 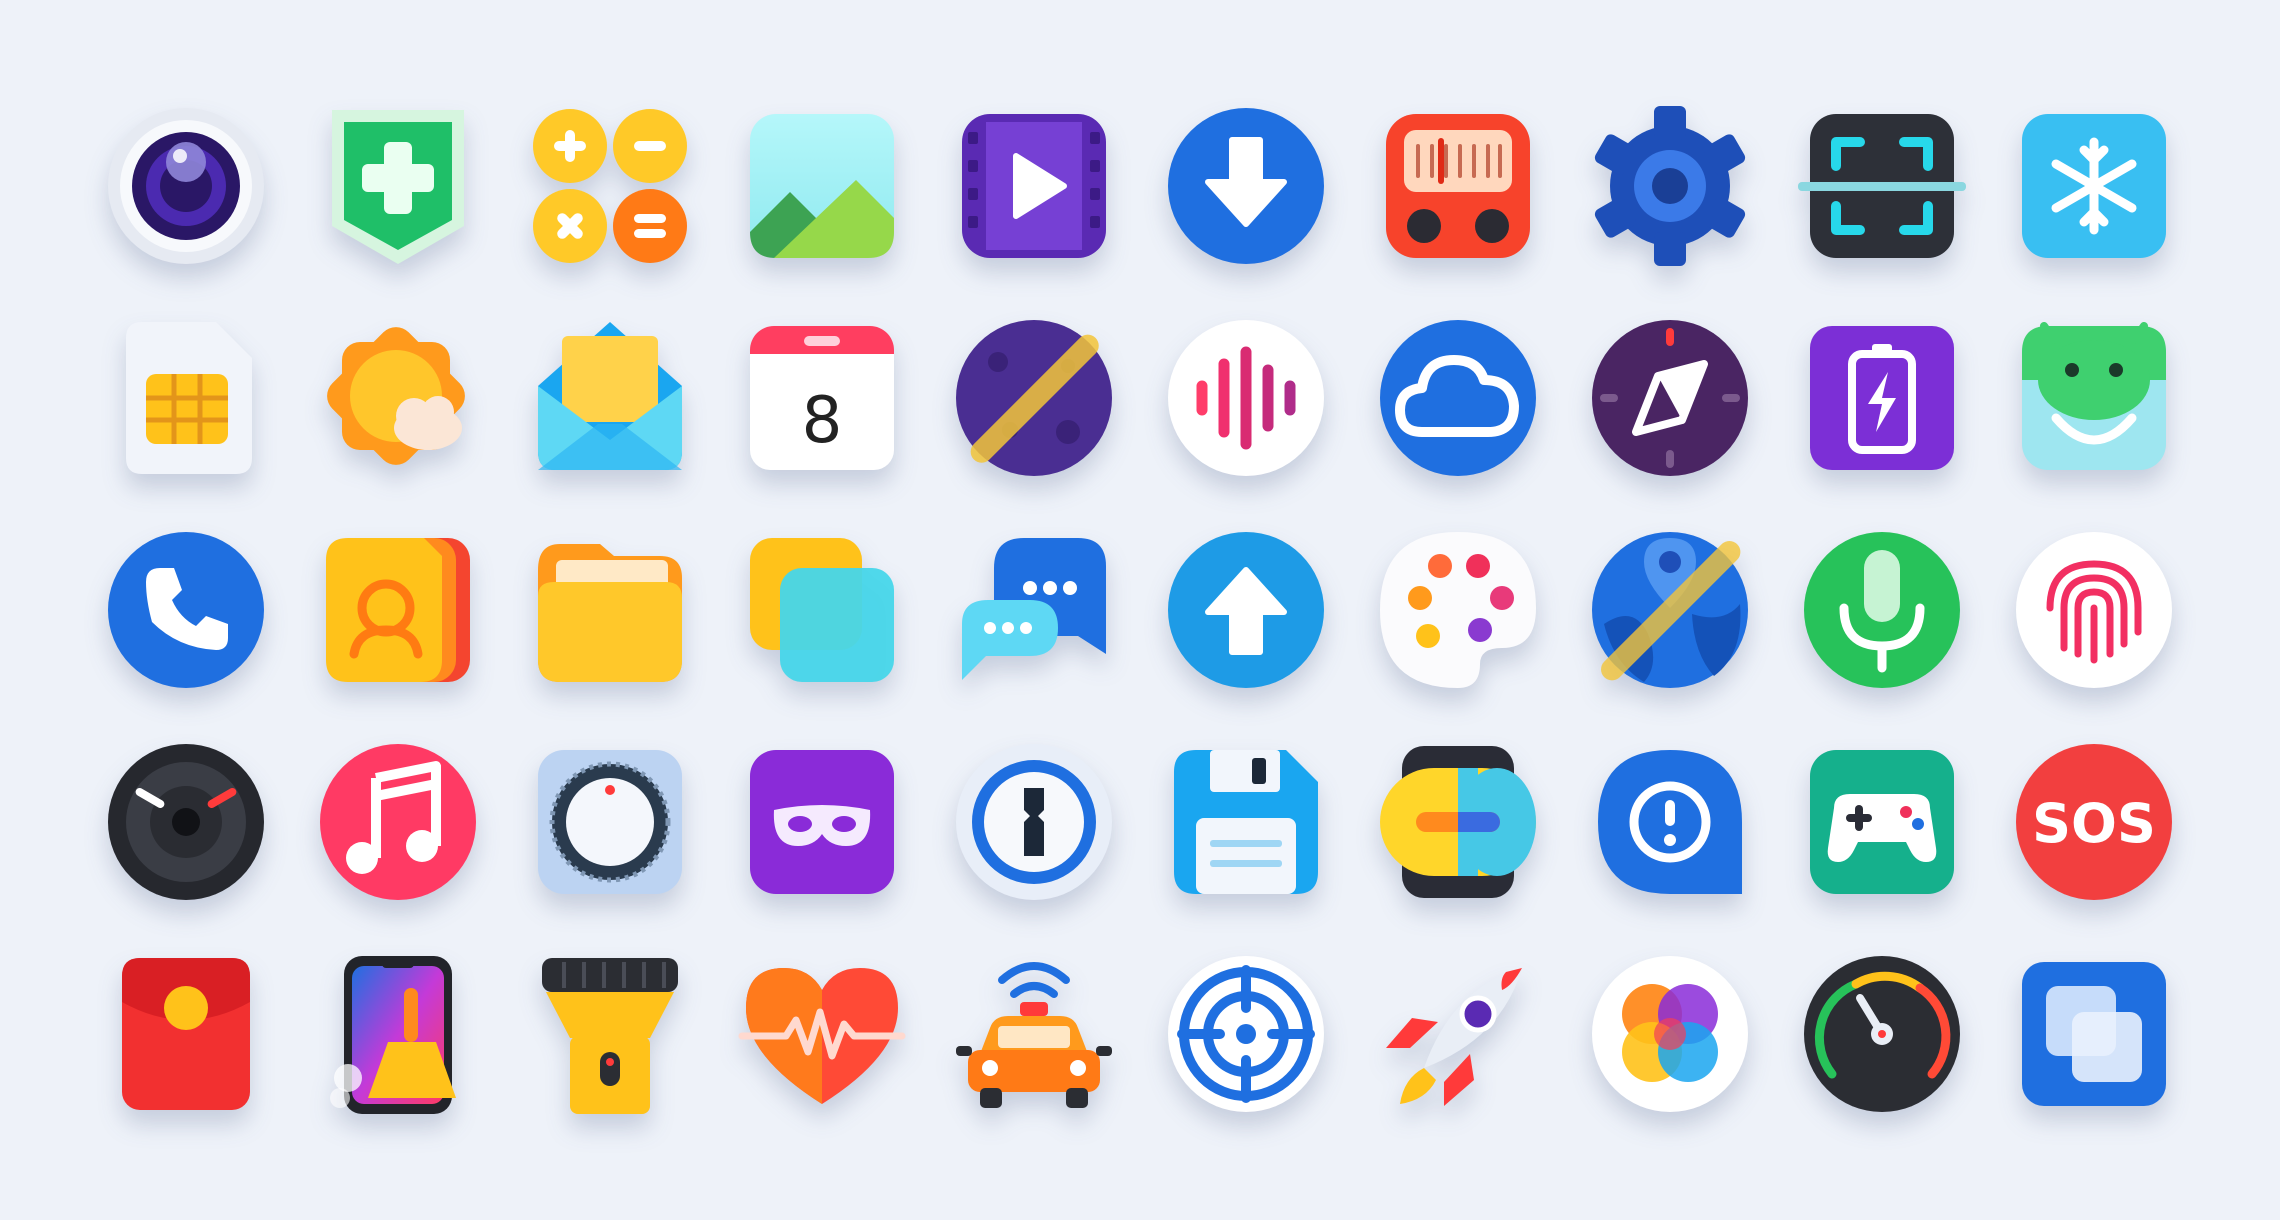 I want to click on file-manager-icon, so click(x=610, y=610).